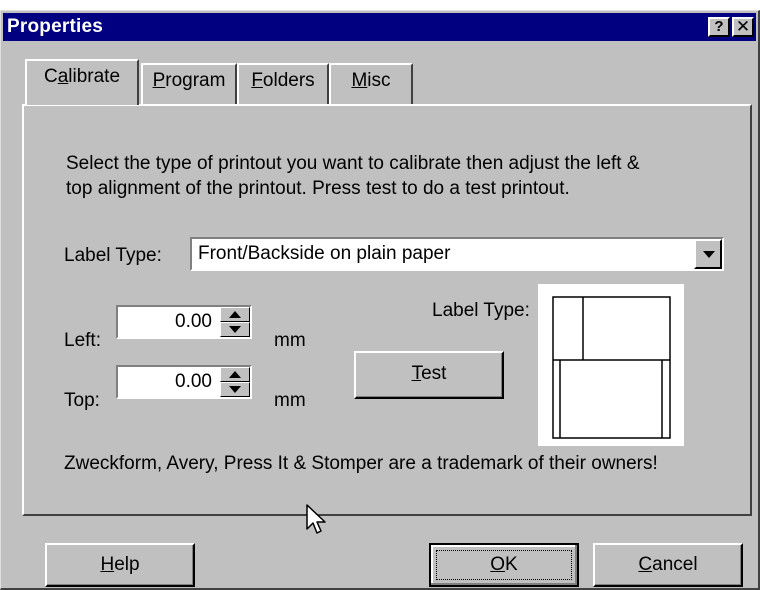 The width and height of the screenshot is (760, 590). What do you see at coordinates (82, 82) in the screenshot?
I see `tab-calibrate: Calibrate` at bounding box center [82, 82].